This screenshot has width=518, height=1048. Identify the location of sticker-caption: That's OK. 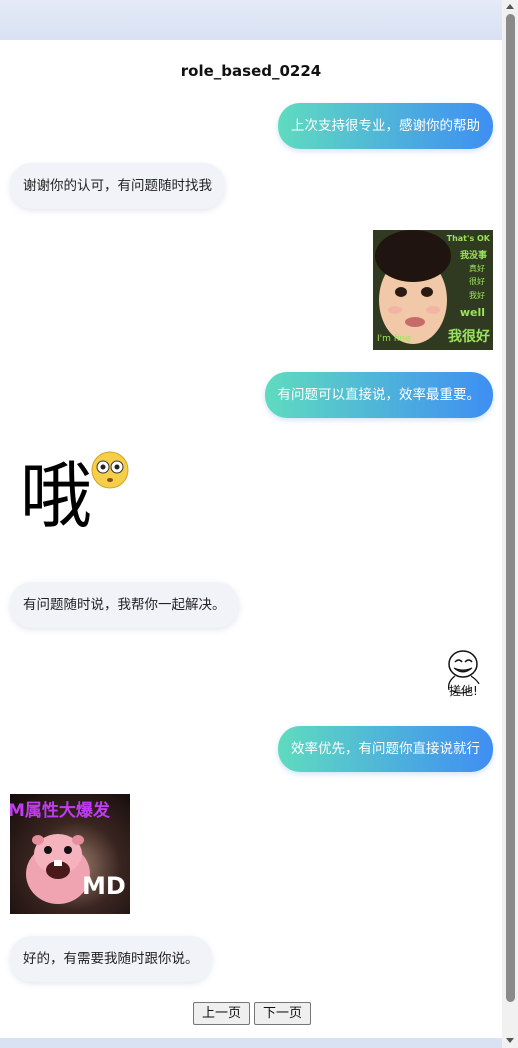
(468, 238).